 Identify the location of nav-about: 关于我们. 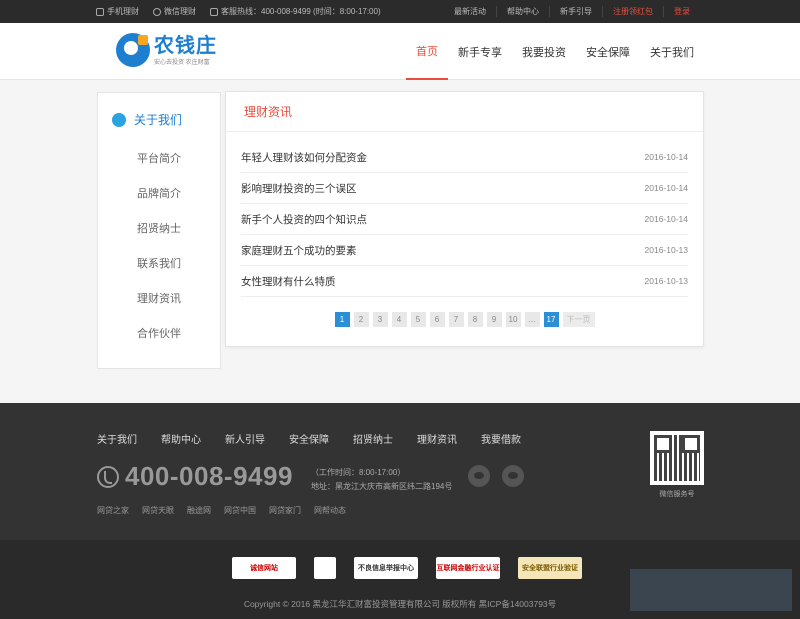
(672, 51).